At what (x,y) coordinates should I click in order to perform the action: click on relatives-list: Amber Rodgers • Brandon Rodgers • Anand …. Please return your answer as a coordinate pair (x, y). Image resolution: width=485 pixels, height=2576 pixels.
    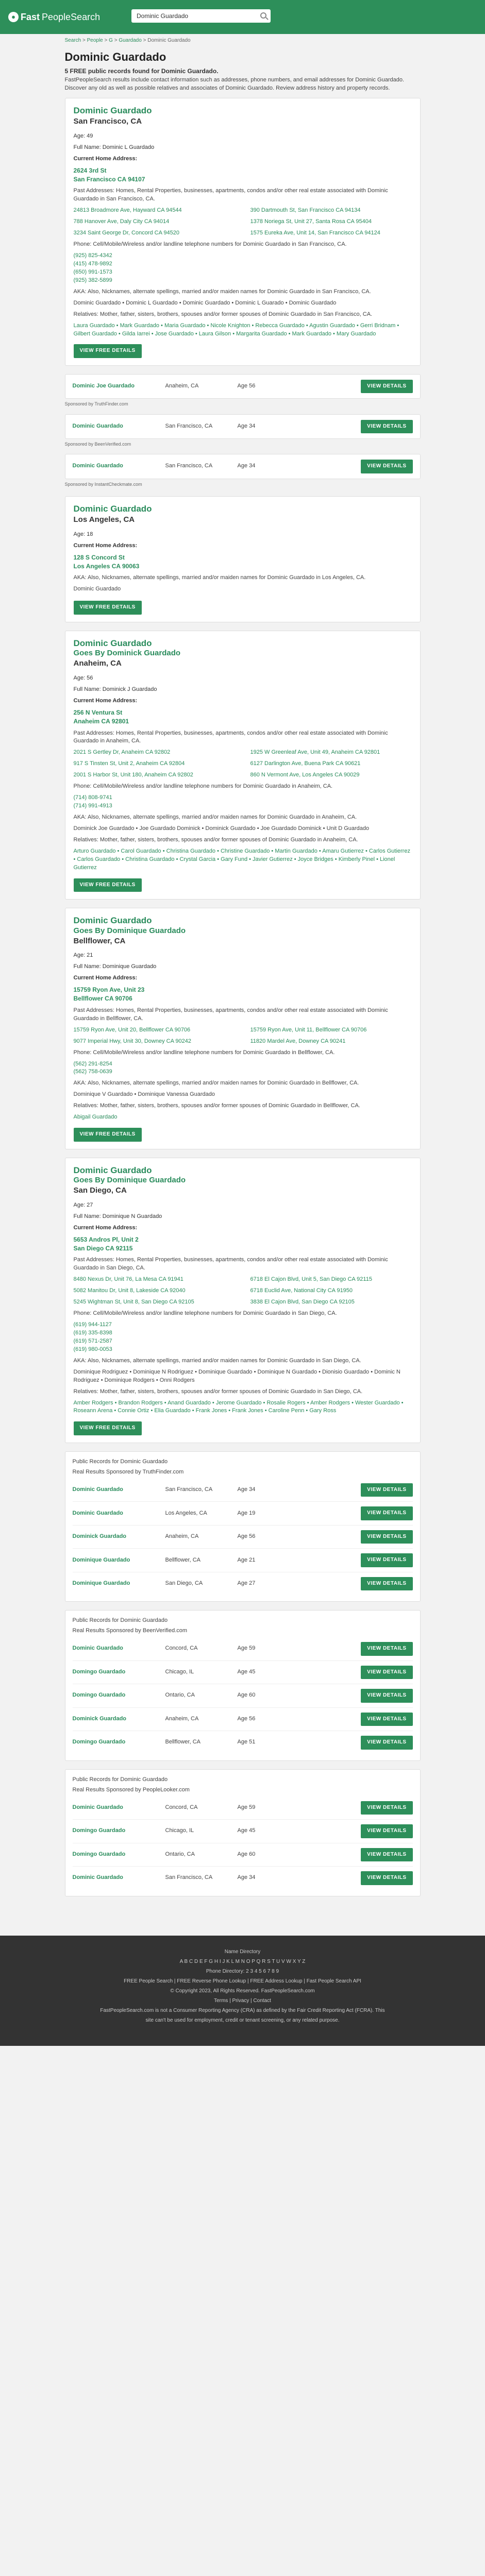
    Looking at the image, I should click on (243, 1407).